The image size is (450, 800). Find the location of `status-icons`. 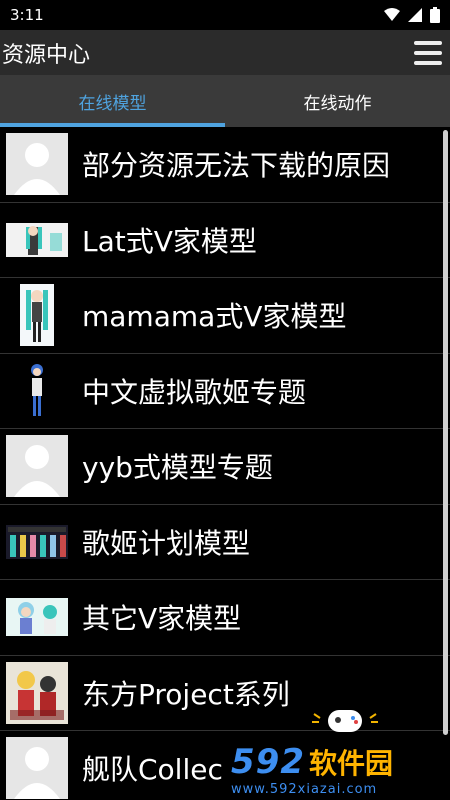

status-icons is located at coordinates (412, 15).